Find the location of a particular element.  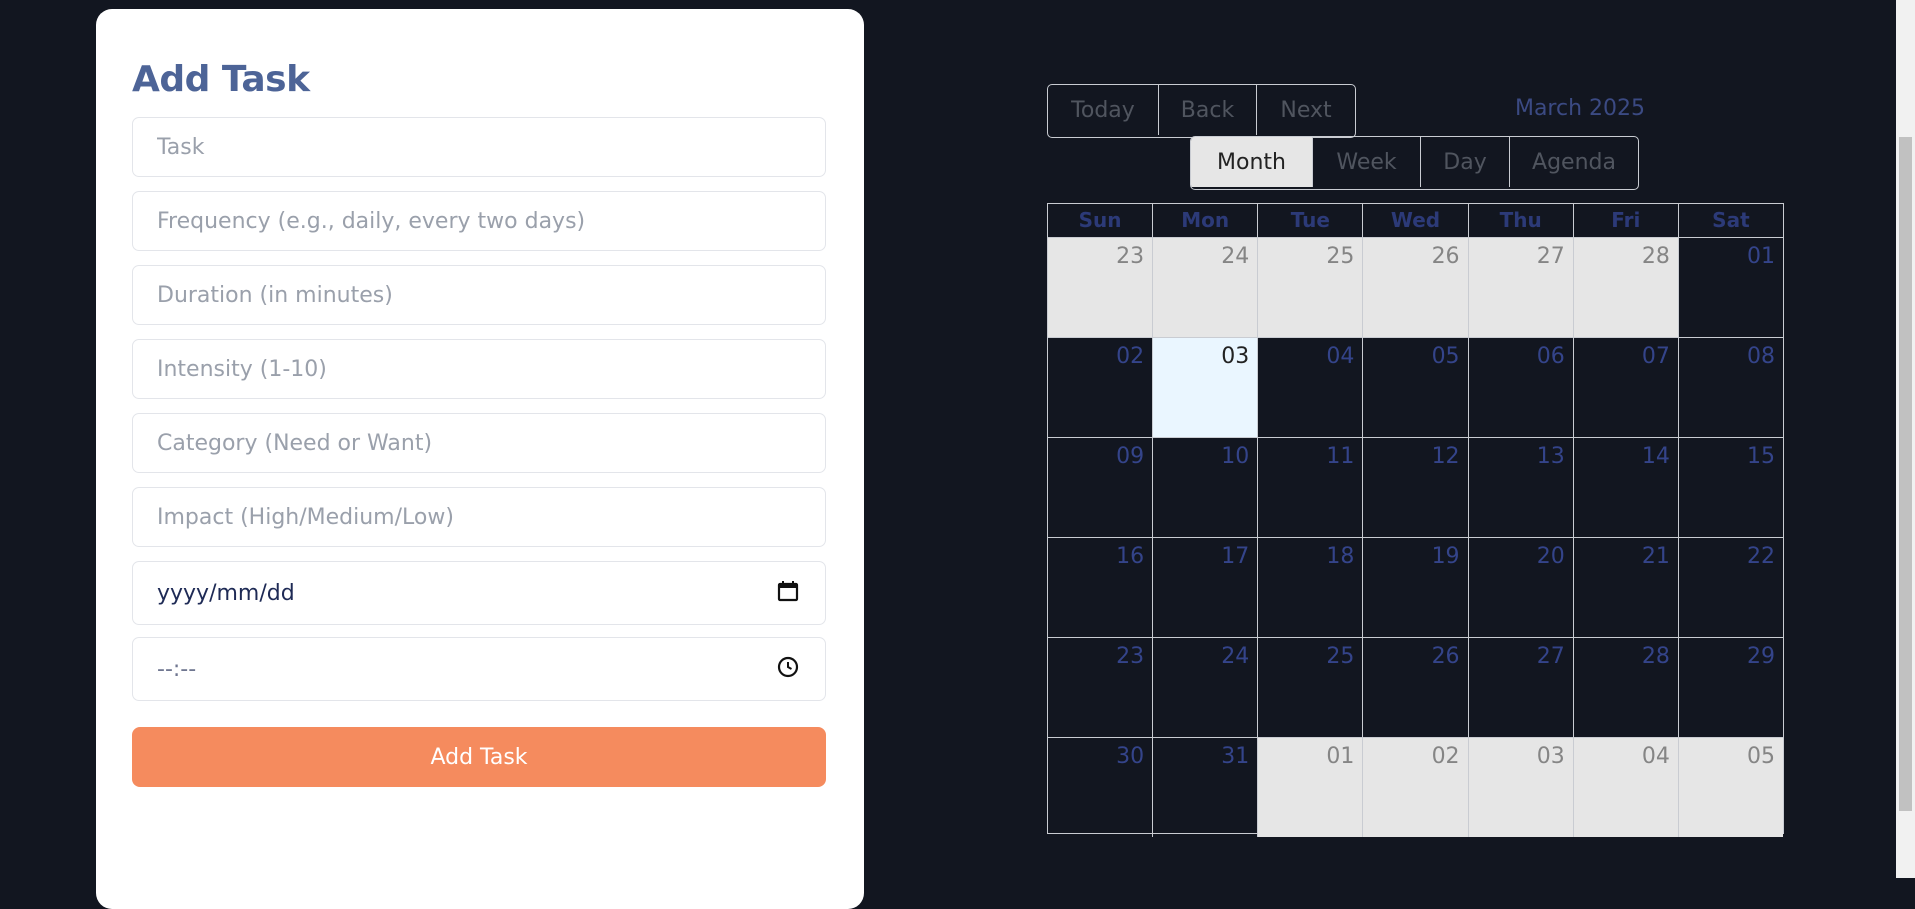

day-cell-today: 03 is located at coordinates (1206, 387).